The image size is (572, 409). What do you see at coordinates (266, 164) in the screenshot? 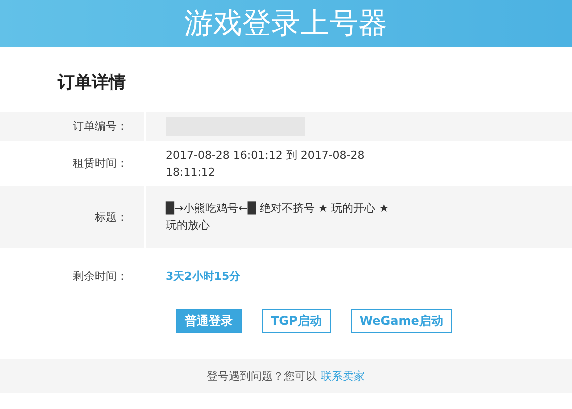
I see `field-value: 2017-08-28 16:01:12 到 2017-08-28 18:11:12` at bounding box center [266, 164].